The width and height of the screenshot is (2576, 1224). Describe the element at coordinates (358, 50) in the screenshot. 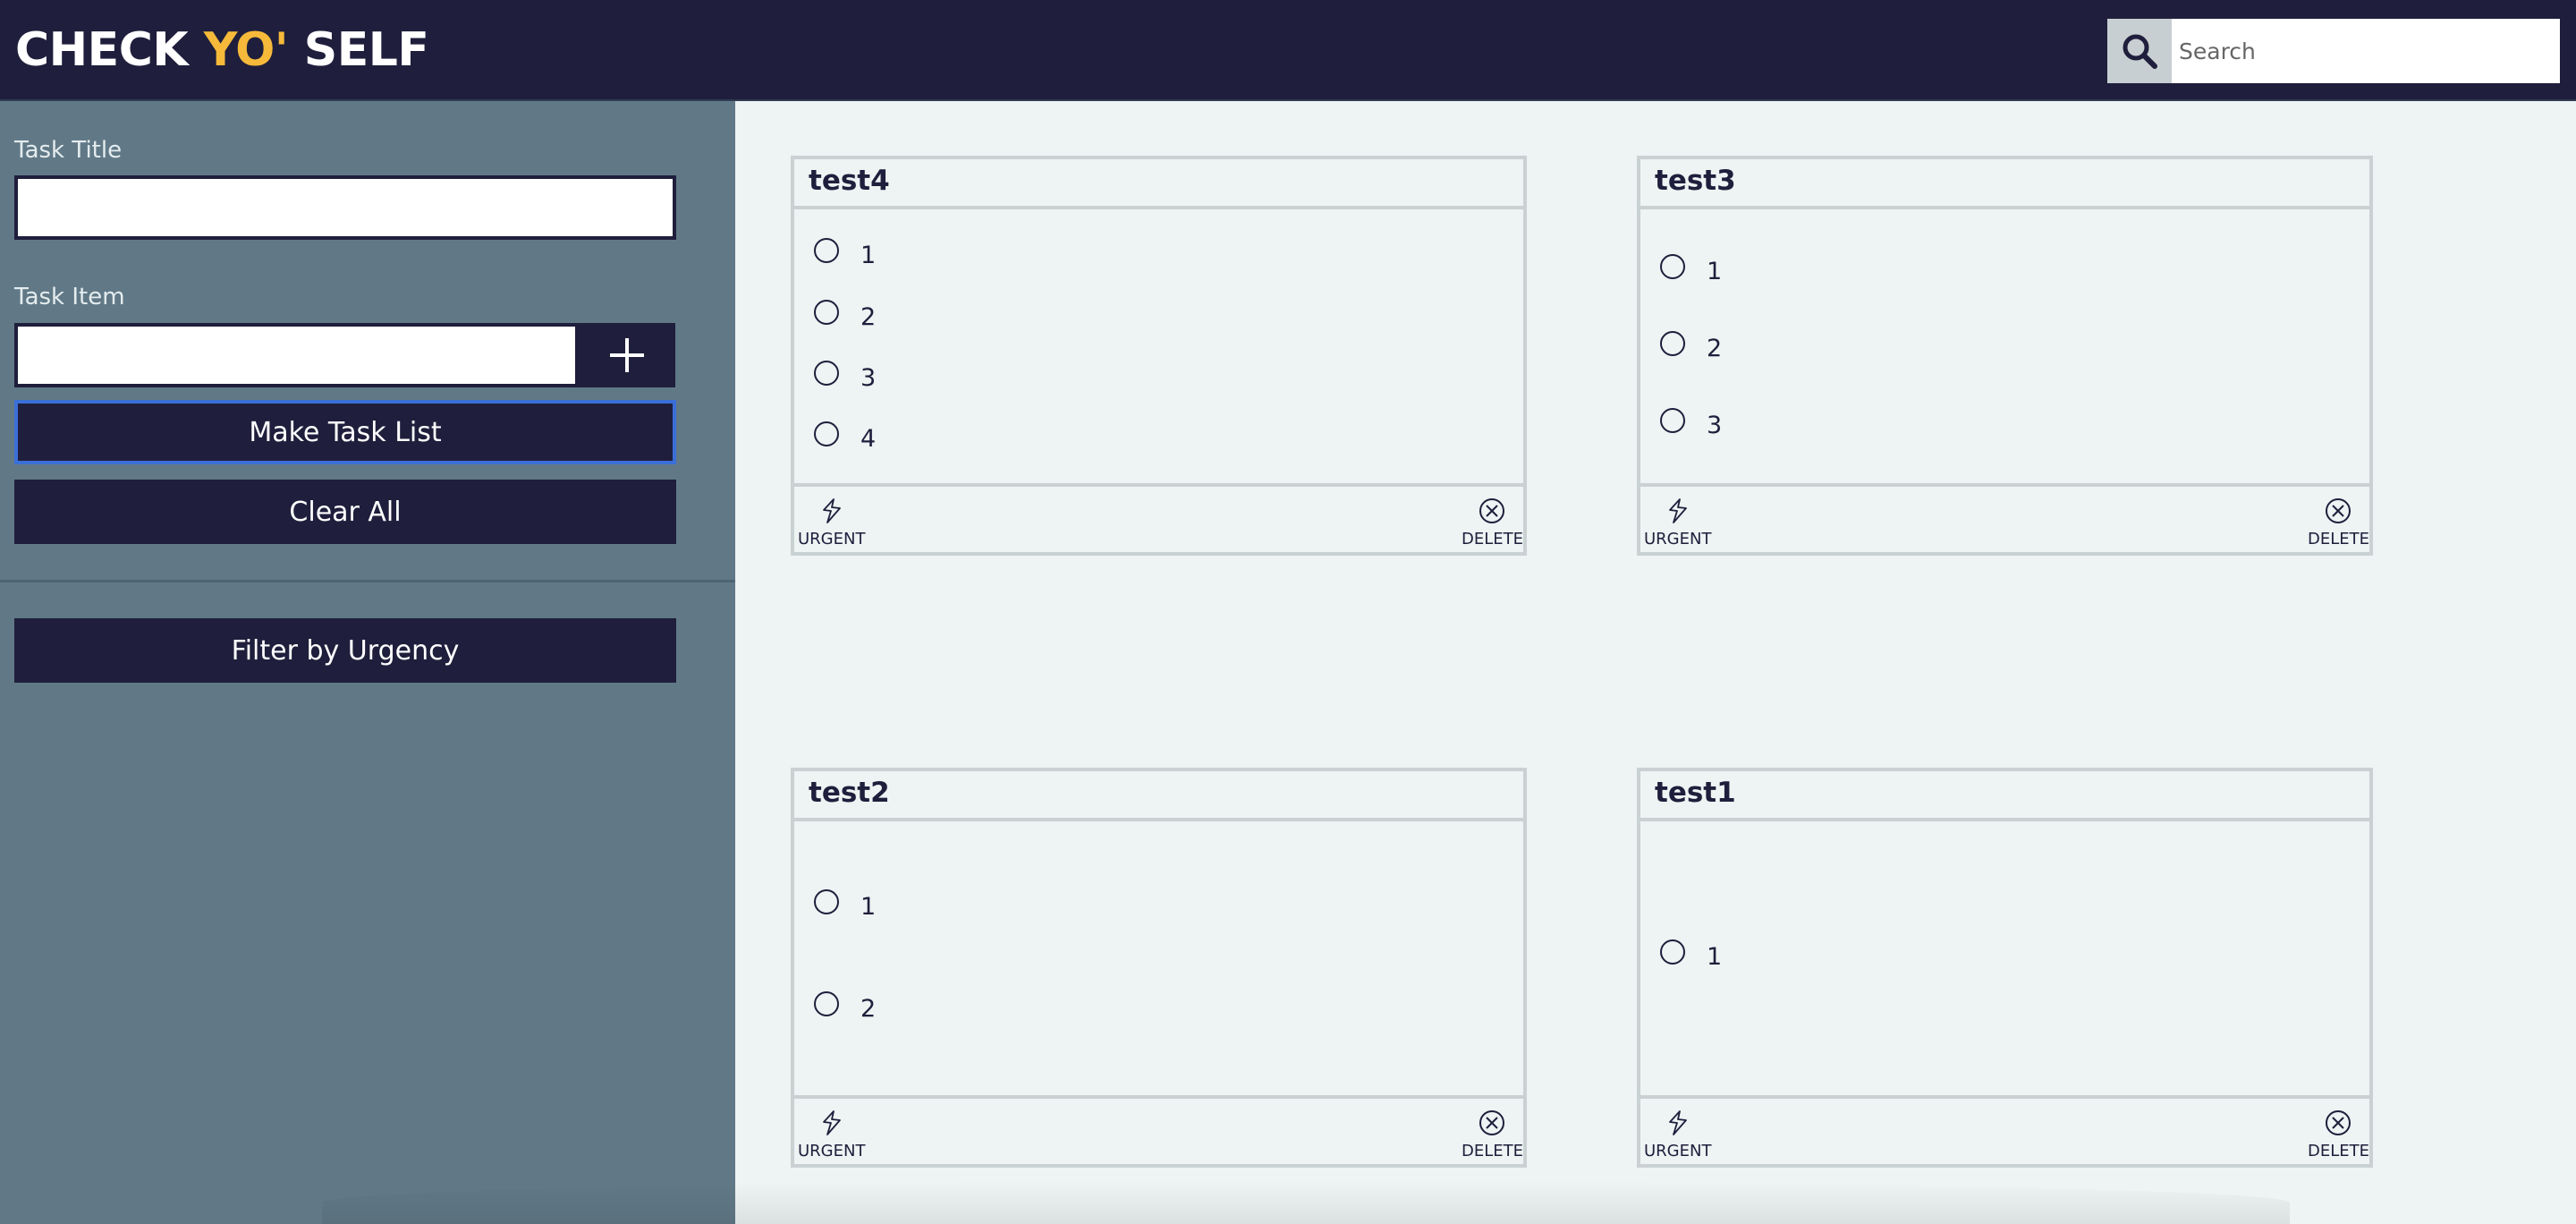

I see `logo-text-self: SELF` at that location.